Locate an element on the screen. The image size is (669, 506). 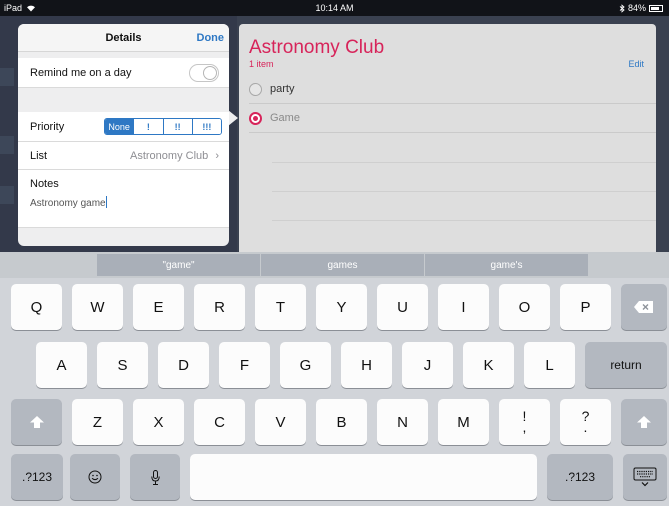
key-o: O is located at coordinates (524, 307).